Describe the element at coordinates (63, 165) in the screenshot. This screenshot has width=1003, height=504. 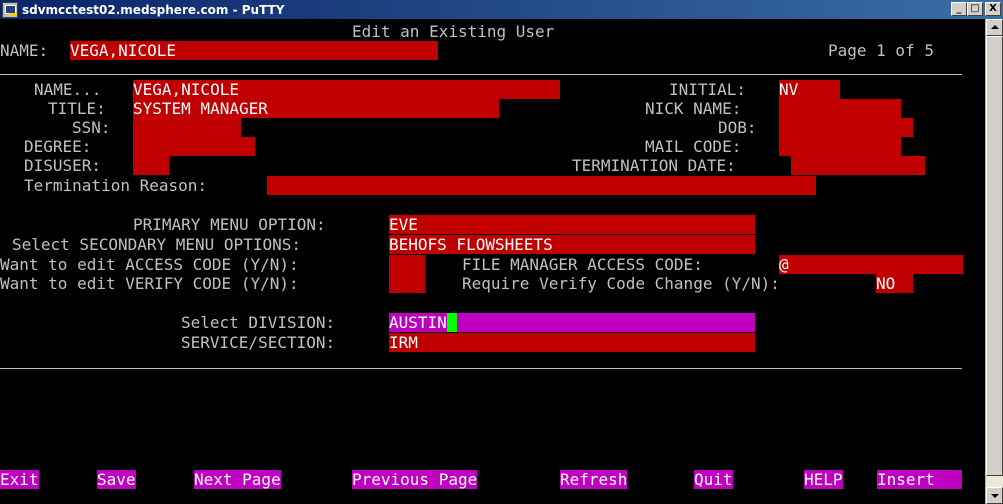
I see `disuser-label: DISUSER:` at that location.